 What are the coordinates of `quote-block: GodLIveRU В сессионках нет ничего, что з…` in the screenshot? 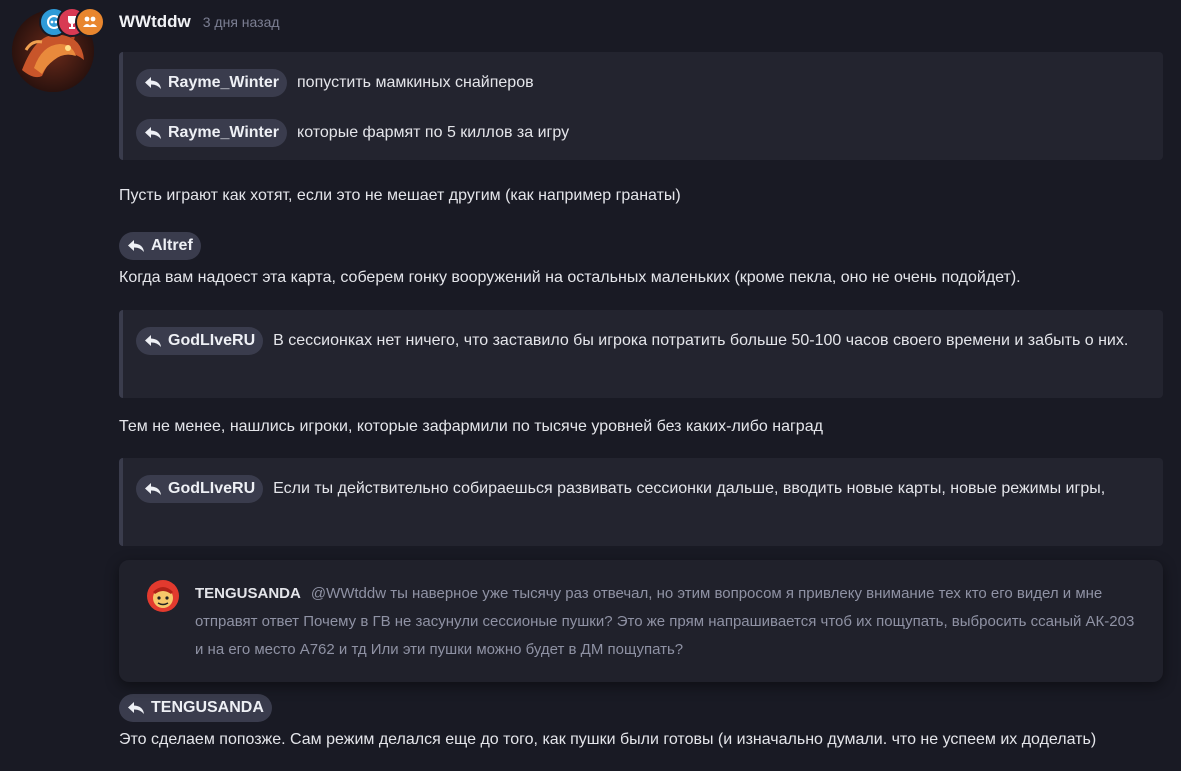 It's located at (641, 354).